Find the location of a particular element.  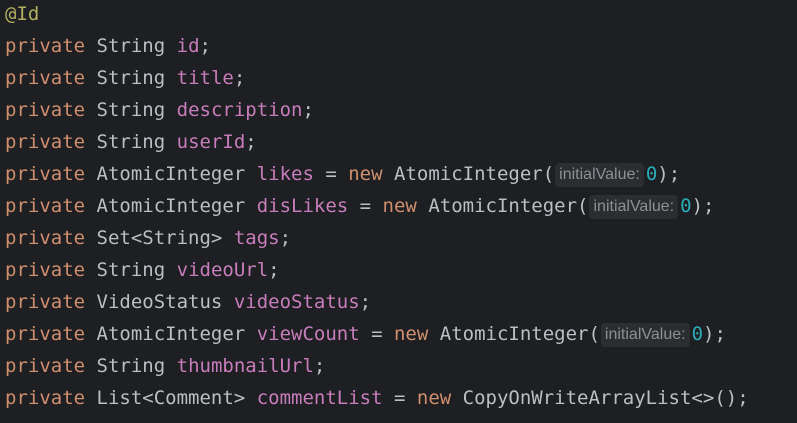

field-type: List<Comment> is located at coordinates (171, 398).